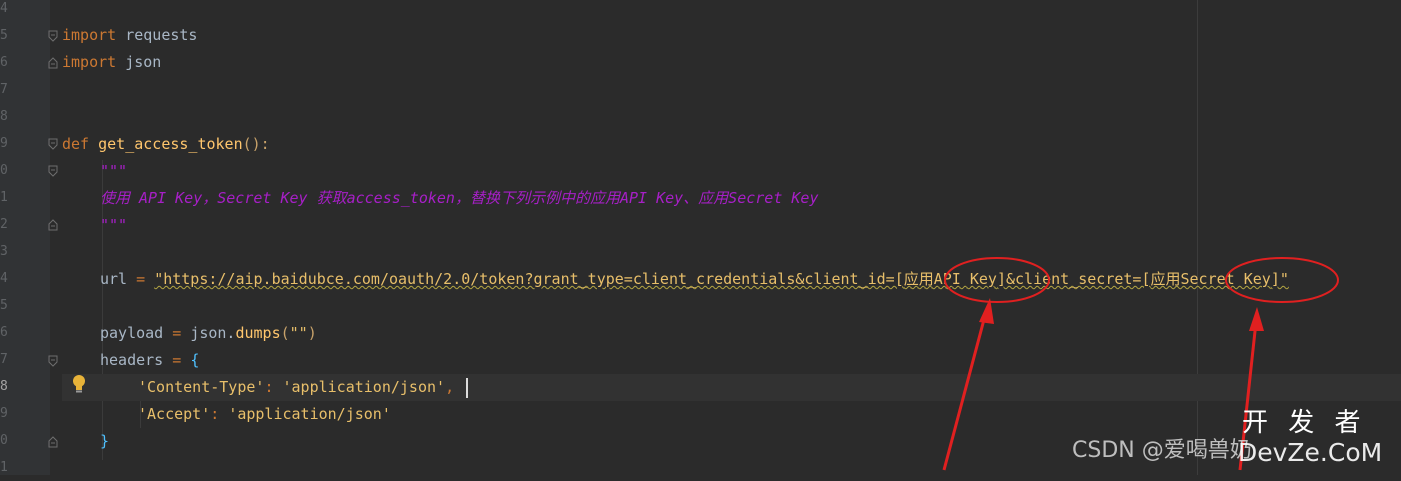 This screenshot has width=1401, height=481. What do you see at coordinates (79, 384) in the screenshot?
I see `lightbulb-icon` at bounding box center [79, 384].